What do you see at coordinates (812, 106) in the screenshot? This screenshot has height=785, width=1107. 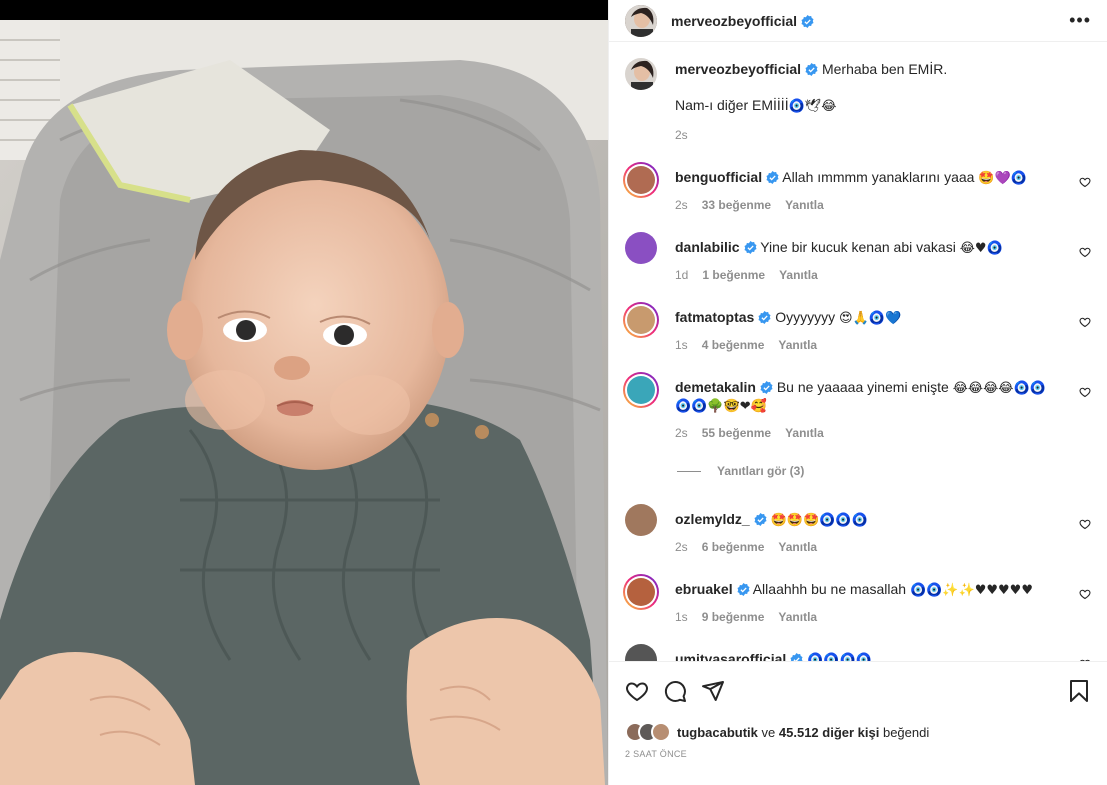 I see `caption-emoji: 🧿🕊😂` at bounding box center [812, 106].